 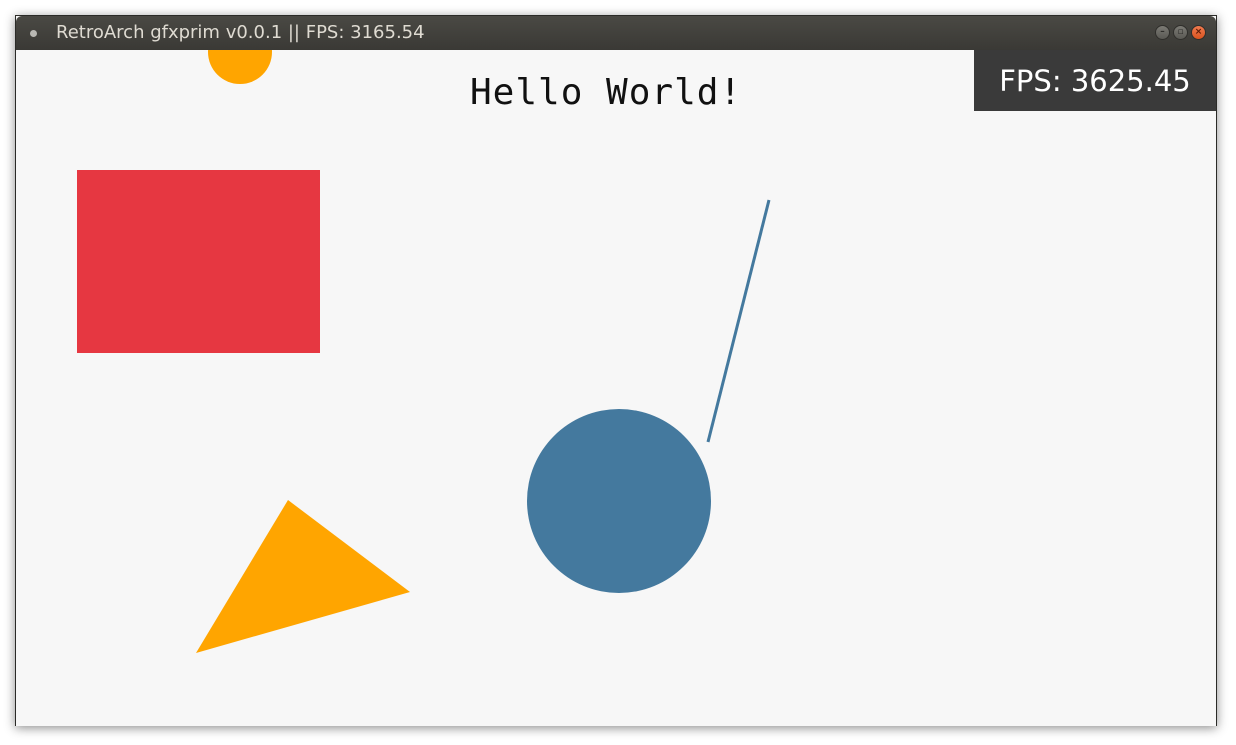 What do you see at coordinates (738, 321) in the screenshot?
I see `blue-line` at bounding box center [738, 321].